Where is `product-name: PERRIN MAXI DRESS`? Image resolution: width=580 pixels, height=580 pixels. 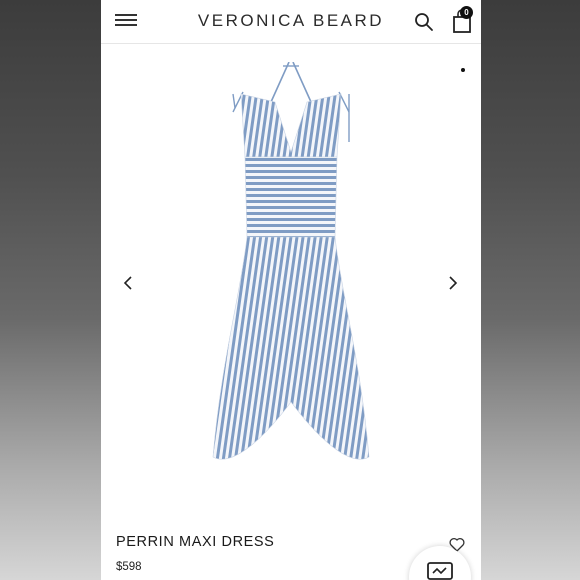 product-name: PERRIN MAXI DRESS is located at coordinates (195, 542).